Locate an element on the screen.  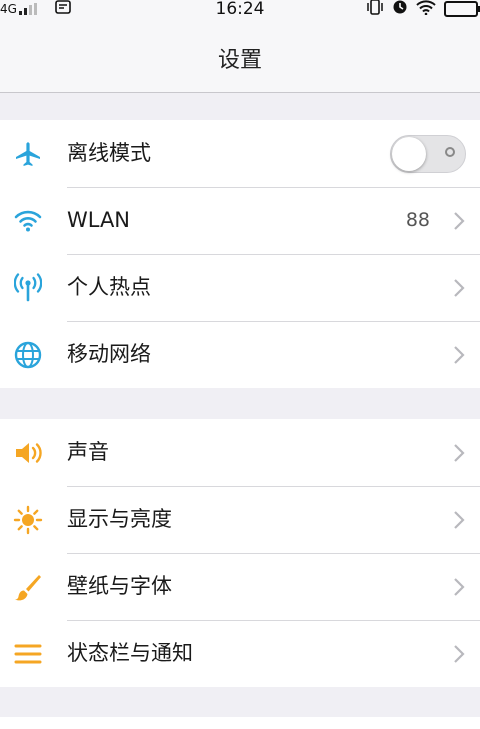
wifi-icon is located at coordinates (28, 221).